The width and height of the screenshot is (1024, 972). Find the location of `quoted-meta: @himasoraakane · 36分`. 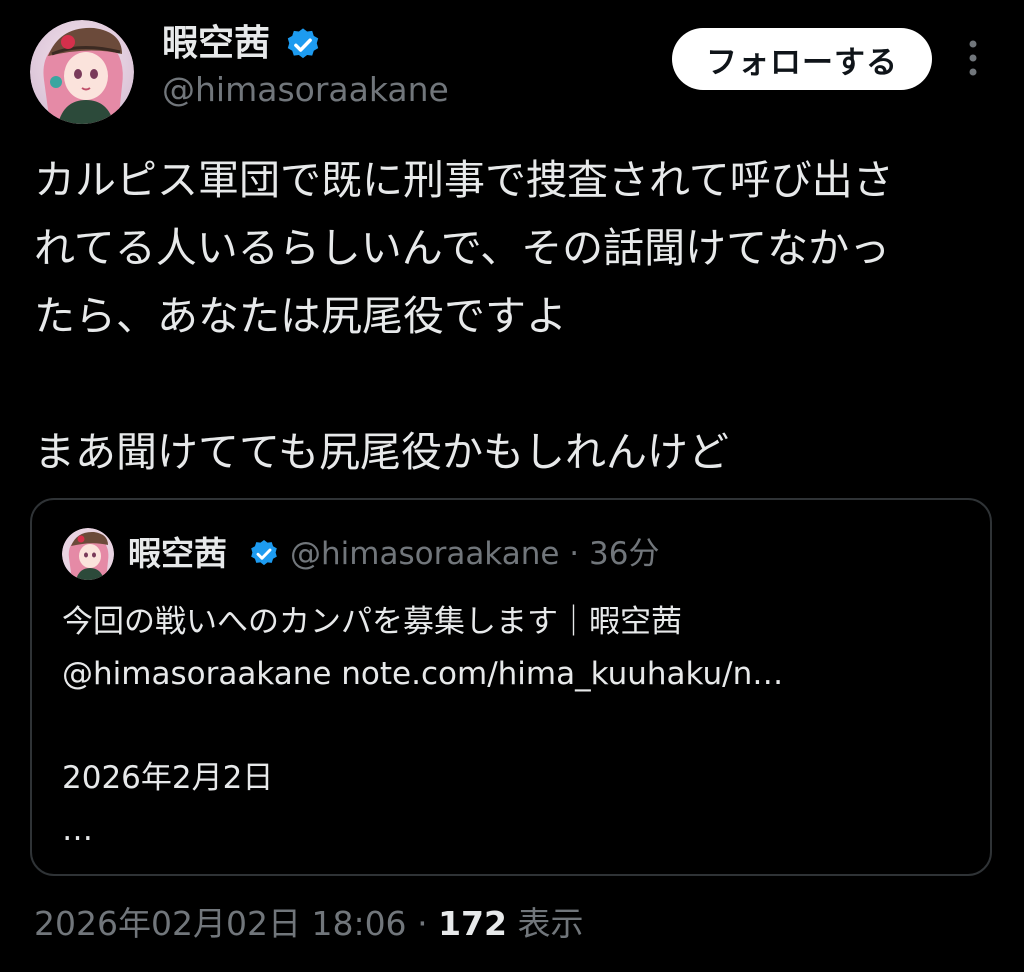

quoted-meta: @himasoraakane · 36分 is located at coordinates (474, 554).